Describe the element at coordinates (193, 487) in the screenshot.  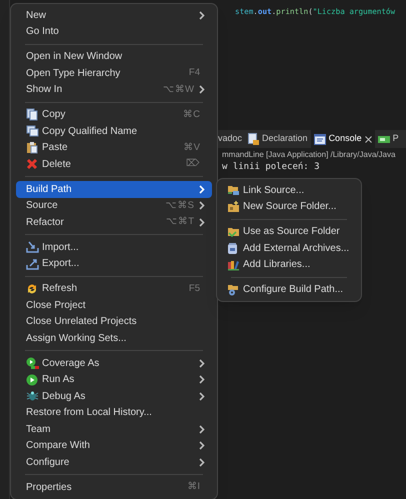
I see `shortcut-label: ⌘I` at that location.